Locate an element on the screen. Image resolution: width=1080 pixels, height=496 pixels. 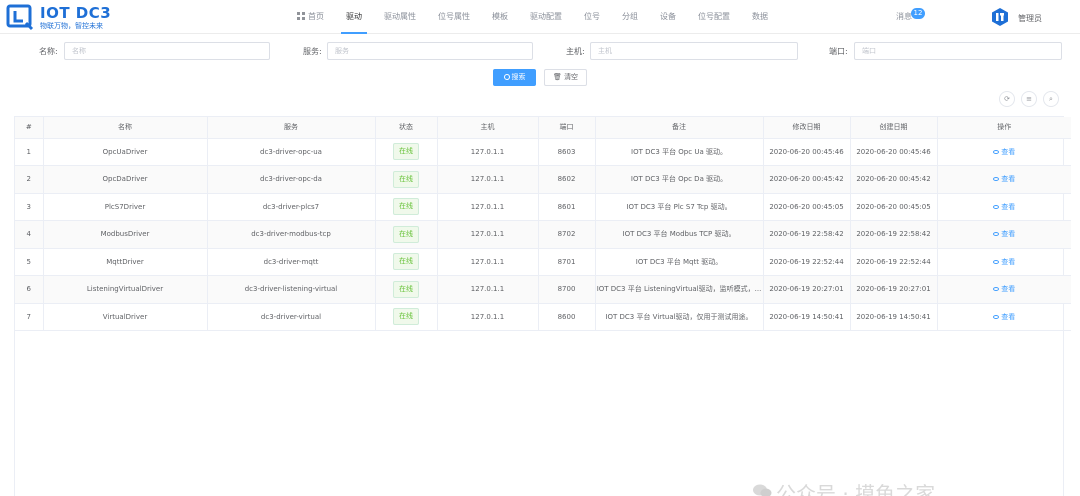
name-input is located at coordinates (167, 51).